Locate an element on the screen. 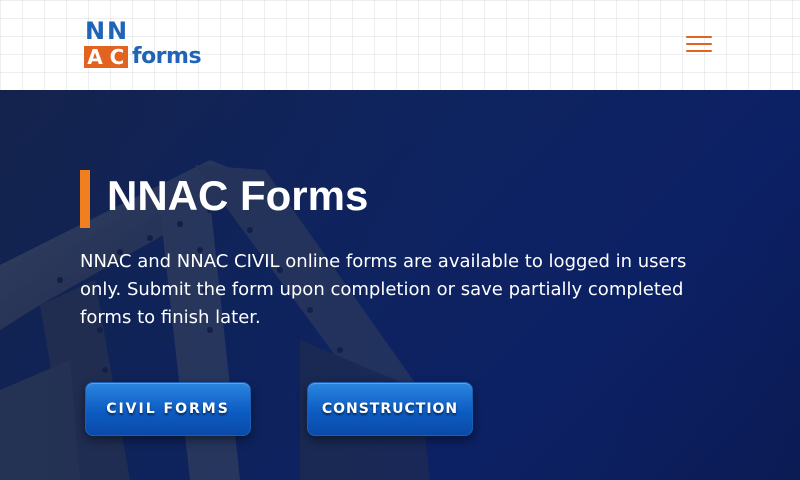 This screenshot has width=800, height=480. hamburger-menu-icon is located at coordinates (699, 44).